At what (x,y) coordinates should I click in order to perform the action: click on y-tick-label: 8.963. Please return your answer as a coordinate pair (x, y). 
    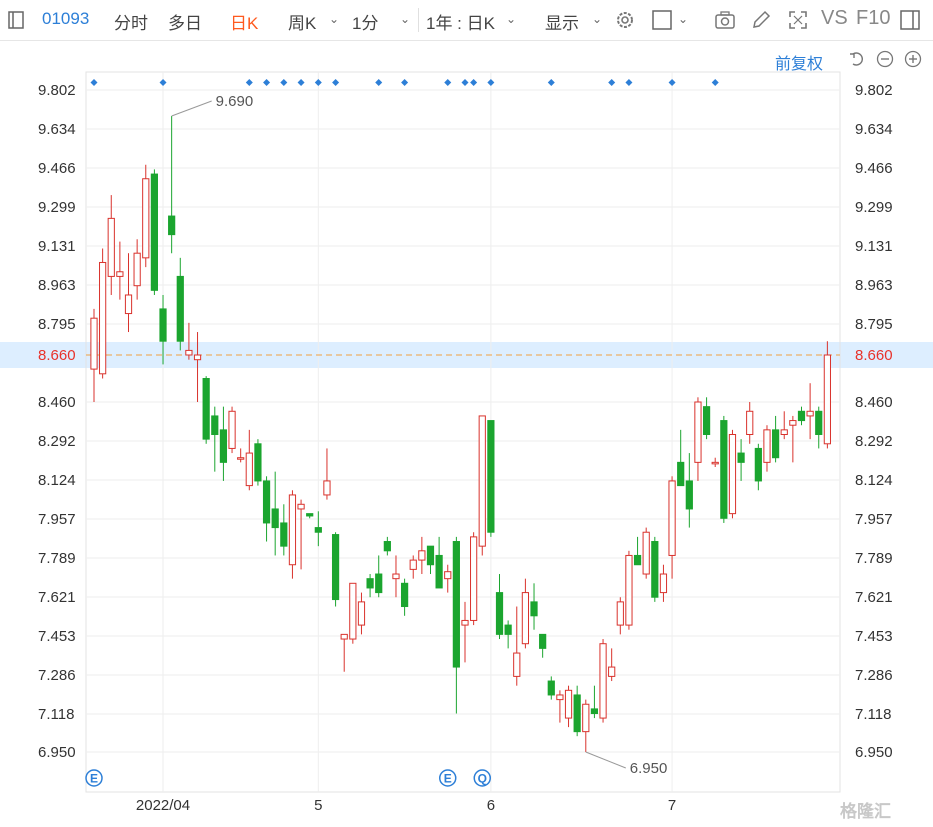
    Looking at the image, I should click on (874, 285).